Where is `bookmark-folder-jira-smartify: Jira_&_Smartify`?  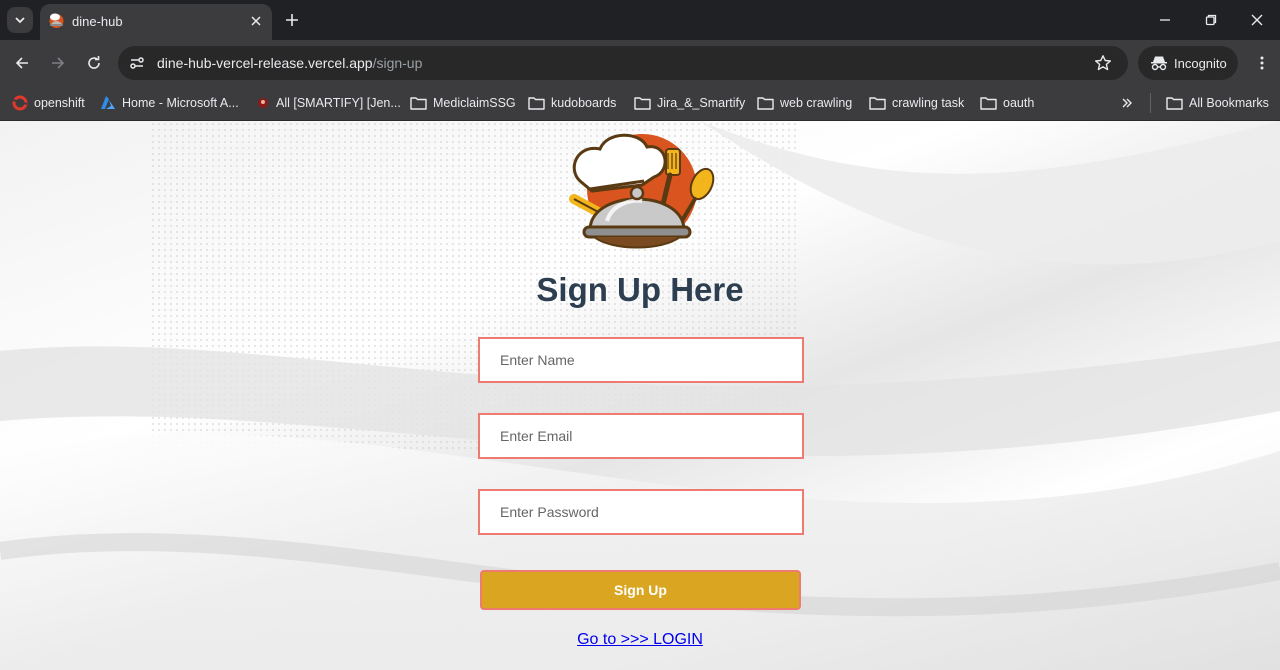 bookmark-folder-jira-smartify: Jira_&_Smartify is located at coordinates (689, 103).